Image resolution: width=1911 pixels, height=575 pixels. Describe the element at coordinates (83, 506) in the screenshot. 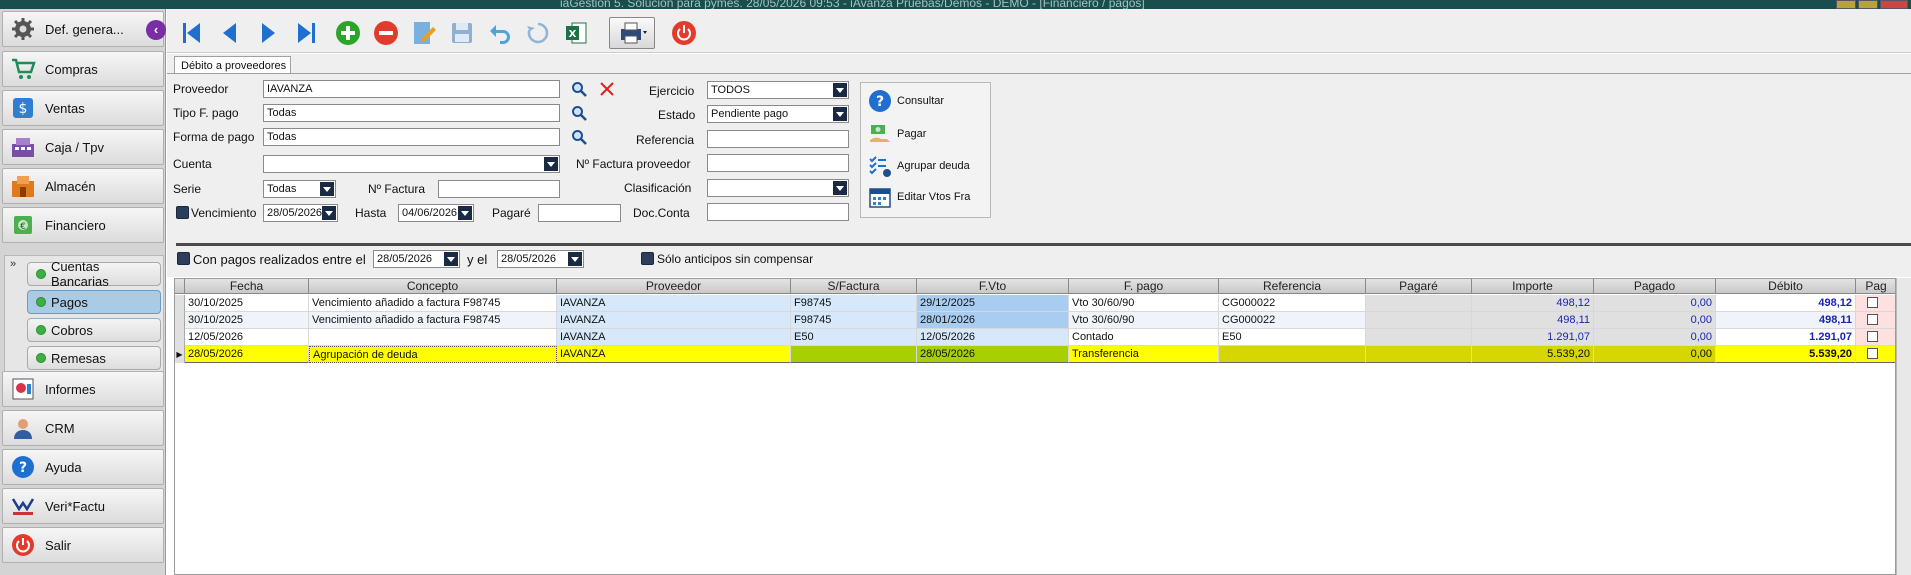

I see `sidebar-item-verifactu: Veri*Factu` at that location.